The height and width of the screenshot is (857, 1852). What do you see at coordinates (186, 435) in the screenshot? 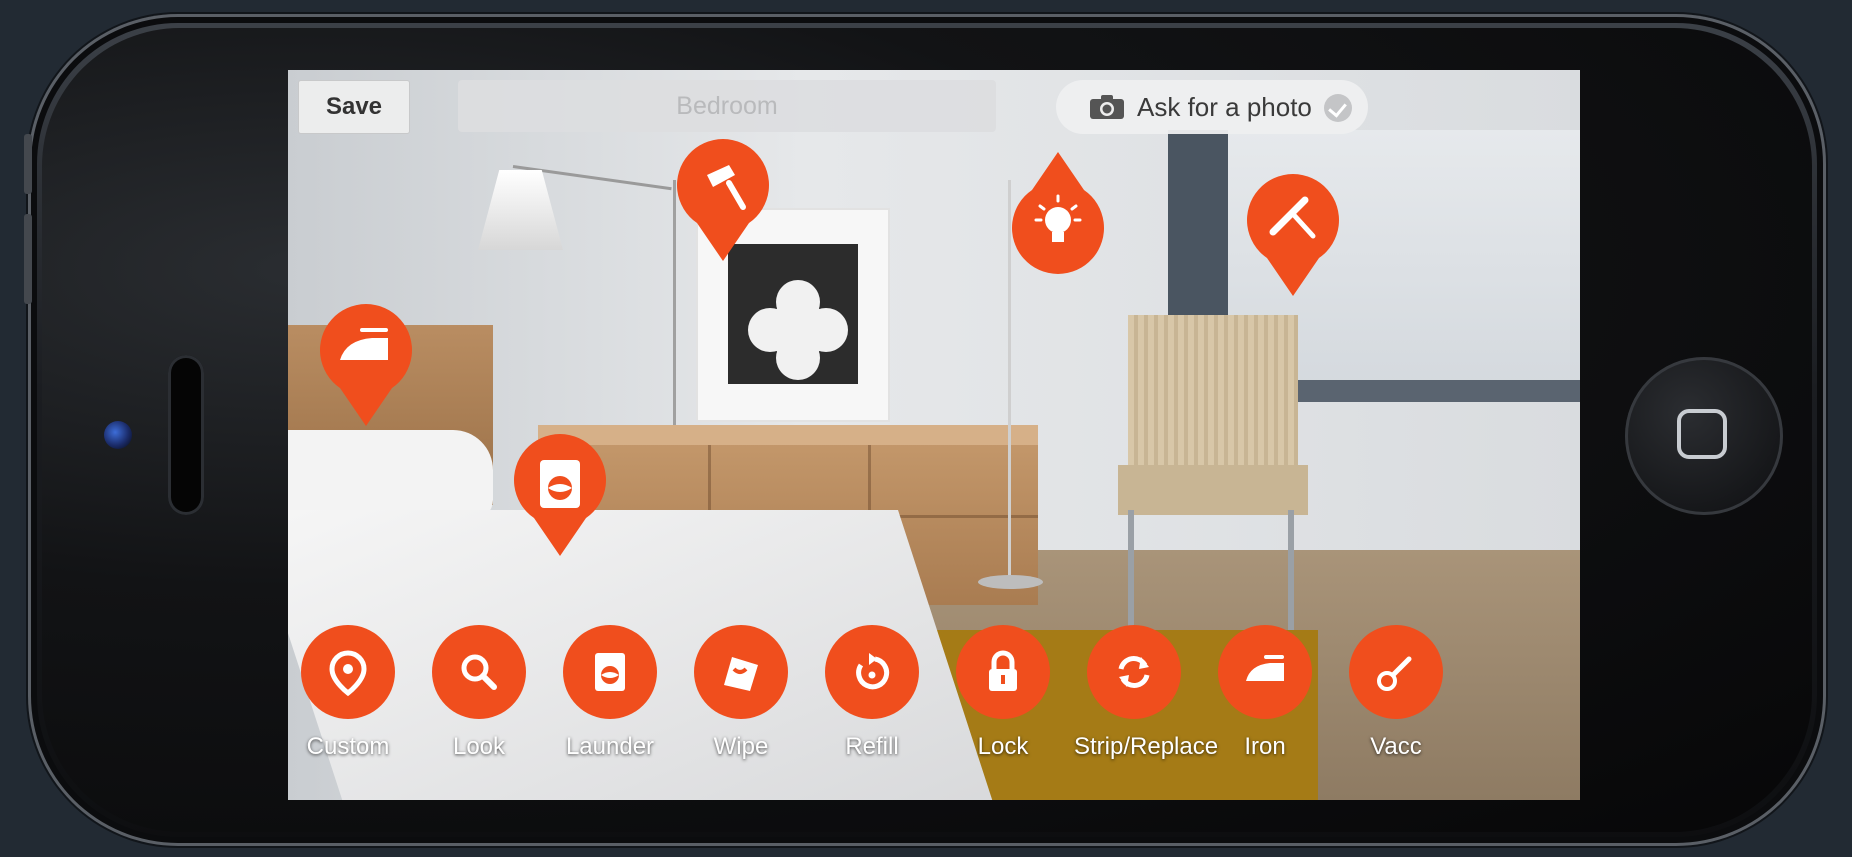
I see `speaker-grille` at bounding box center [186, 435].